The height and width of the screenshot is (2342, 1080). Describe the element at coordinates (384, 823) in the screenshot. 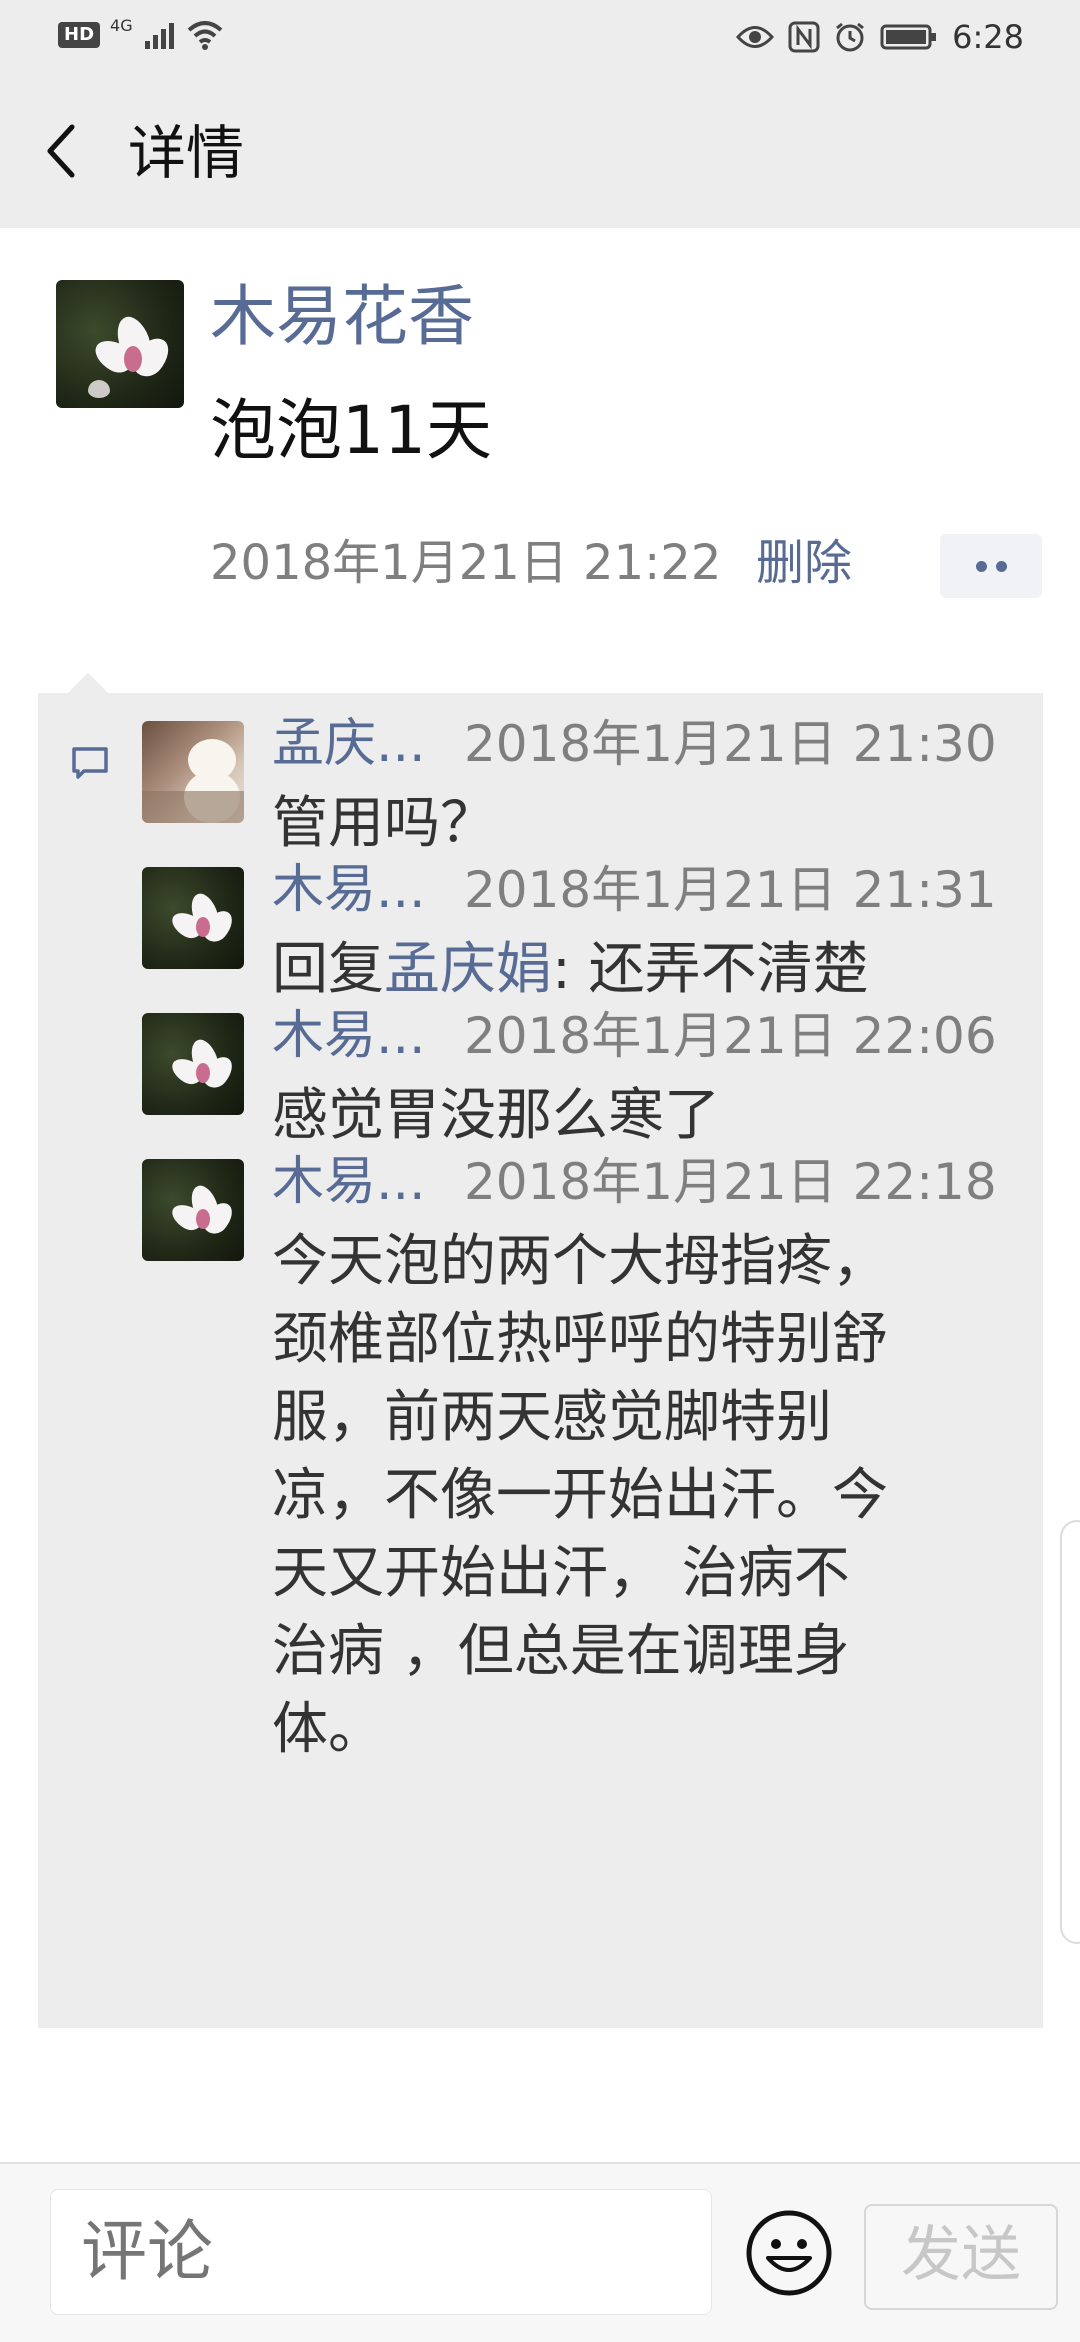

I see `comment-text: 管用吗？` at that location.